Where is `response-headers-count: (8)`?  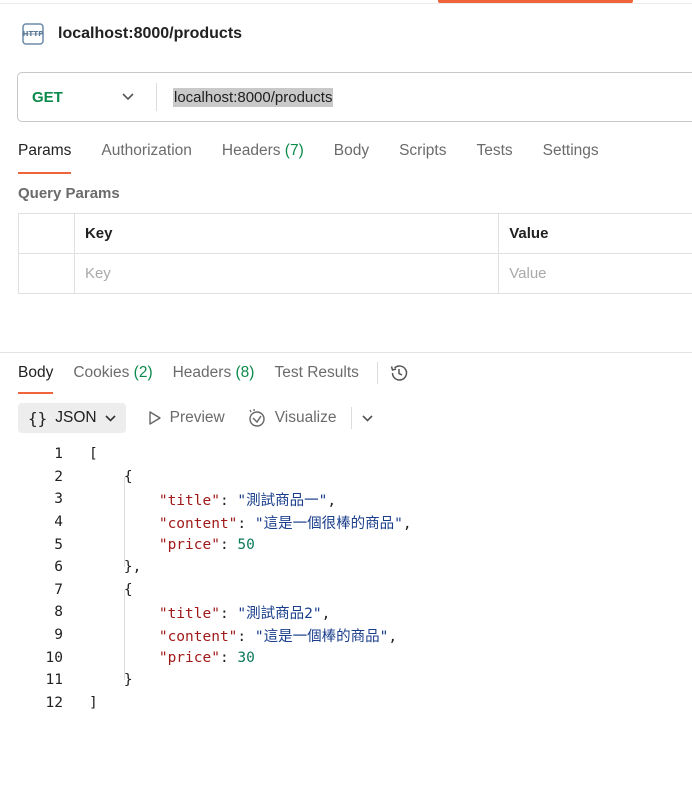 response-headers-count: (8) is located at coordinates (245, 372).